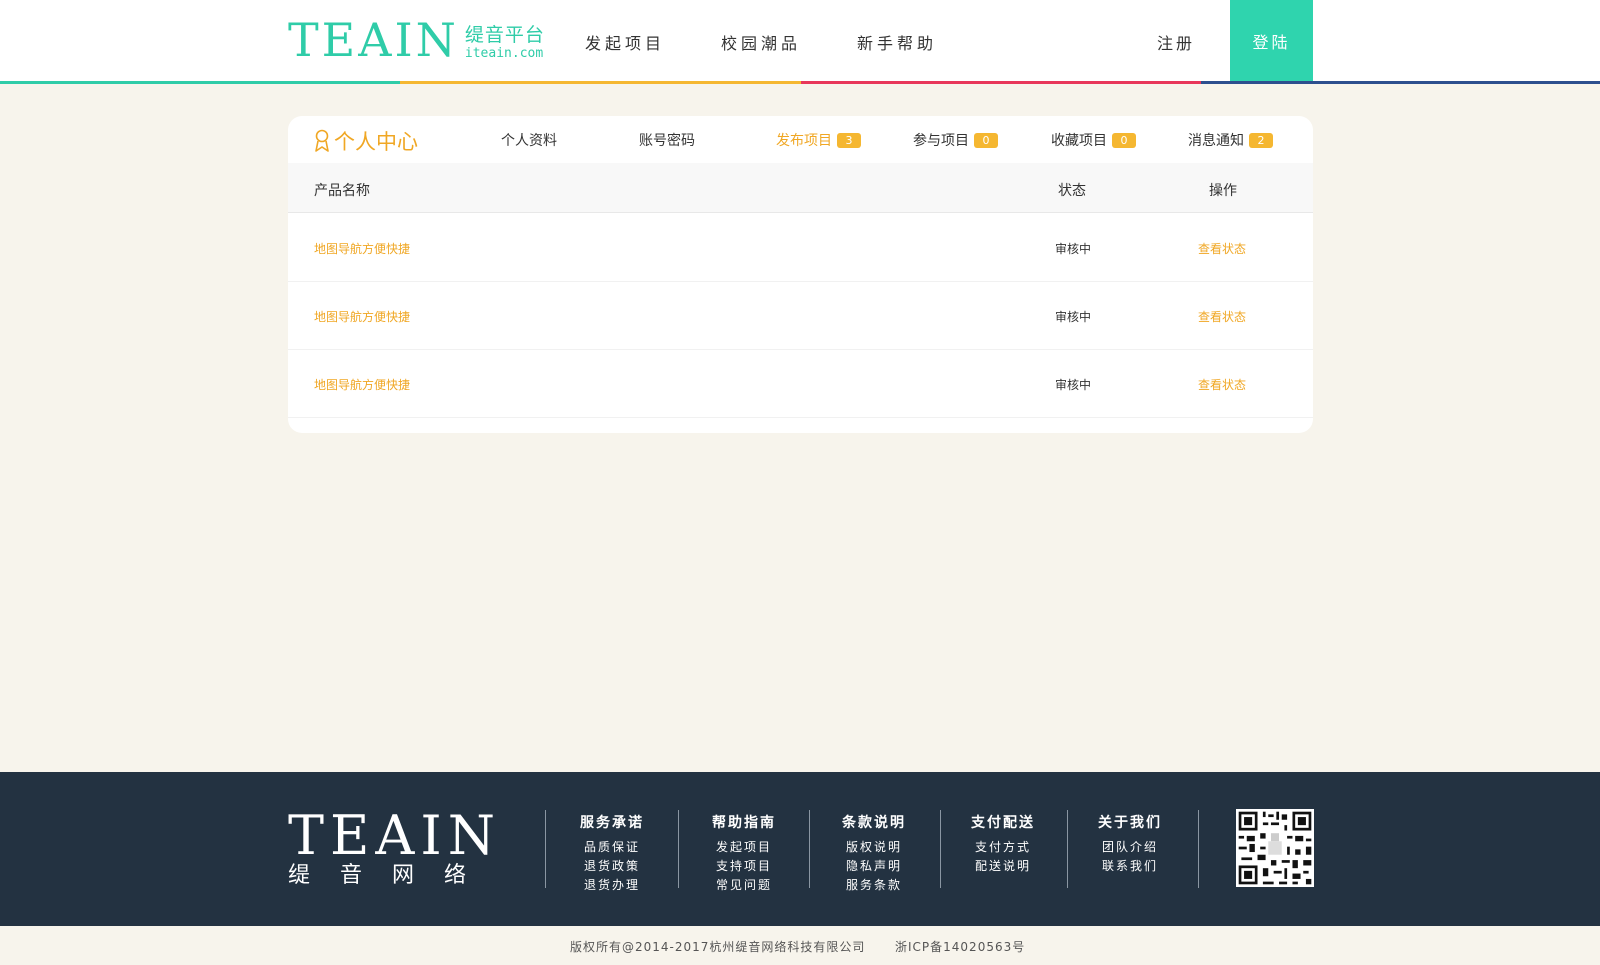 This screenshot has height=965, width=1600. What do you see at coordinates (1130, 866) in the screenshot?
I see `footer-link: 联系我们` at bounding box center [1130, 866].